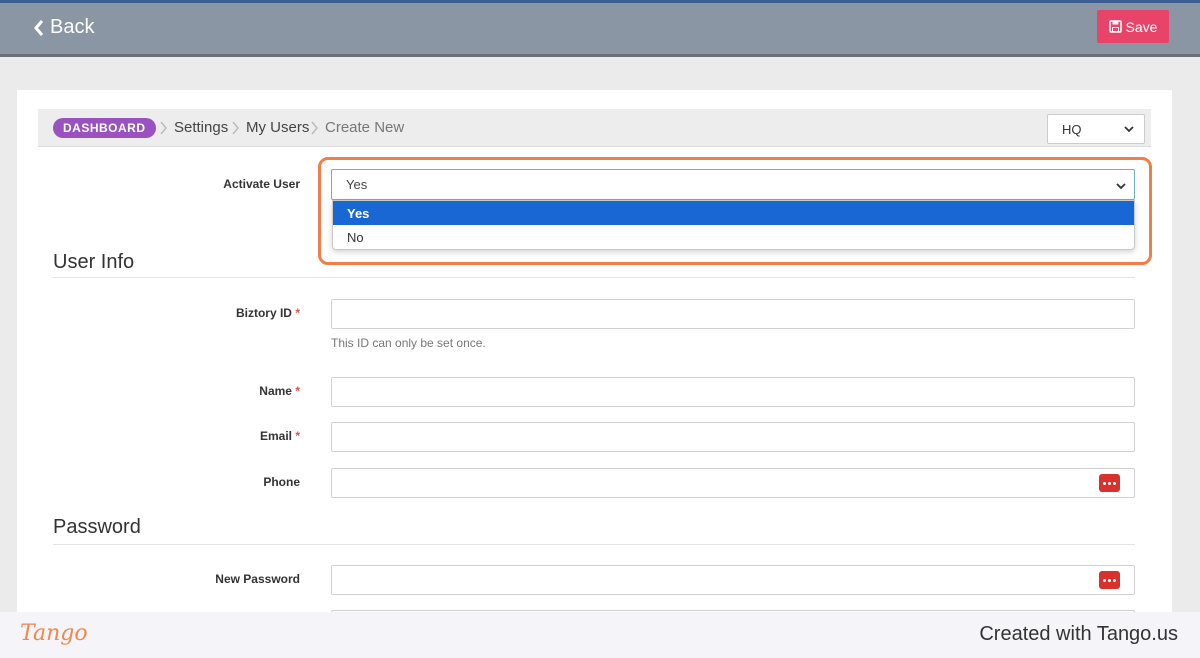  Describe the element at coordinates (97, 527) in the screenshot. I see `password-title: Password` at that location.